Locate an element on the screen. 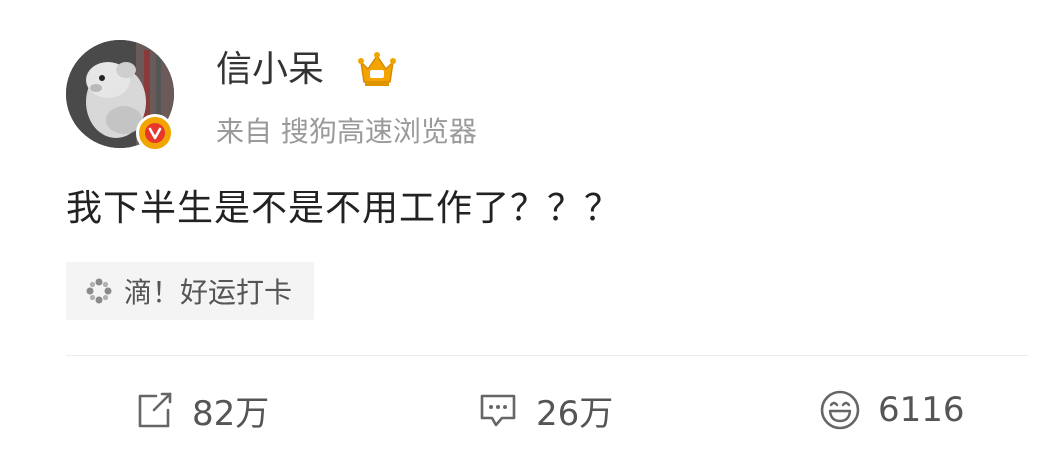 This screenshot has width=1060, height=465. smile-like-icon is located at coordinates (840, 410).